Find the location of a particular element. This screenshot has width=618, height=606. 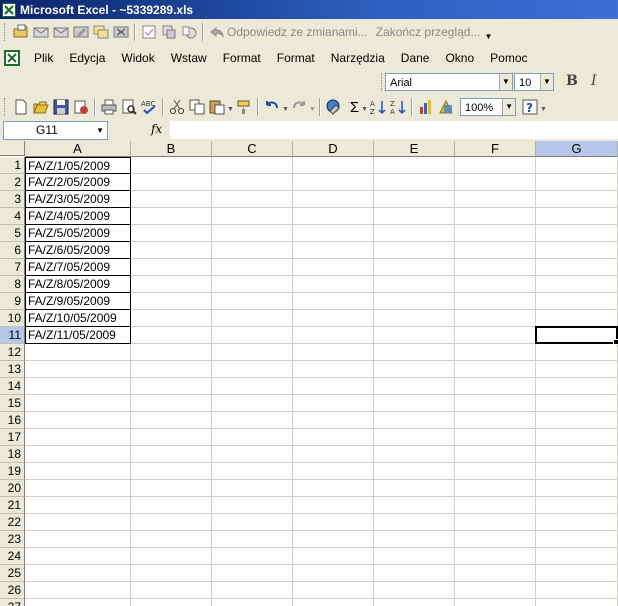

cell-f14 is located at coordinates (495, 386).